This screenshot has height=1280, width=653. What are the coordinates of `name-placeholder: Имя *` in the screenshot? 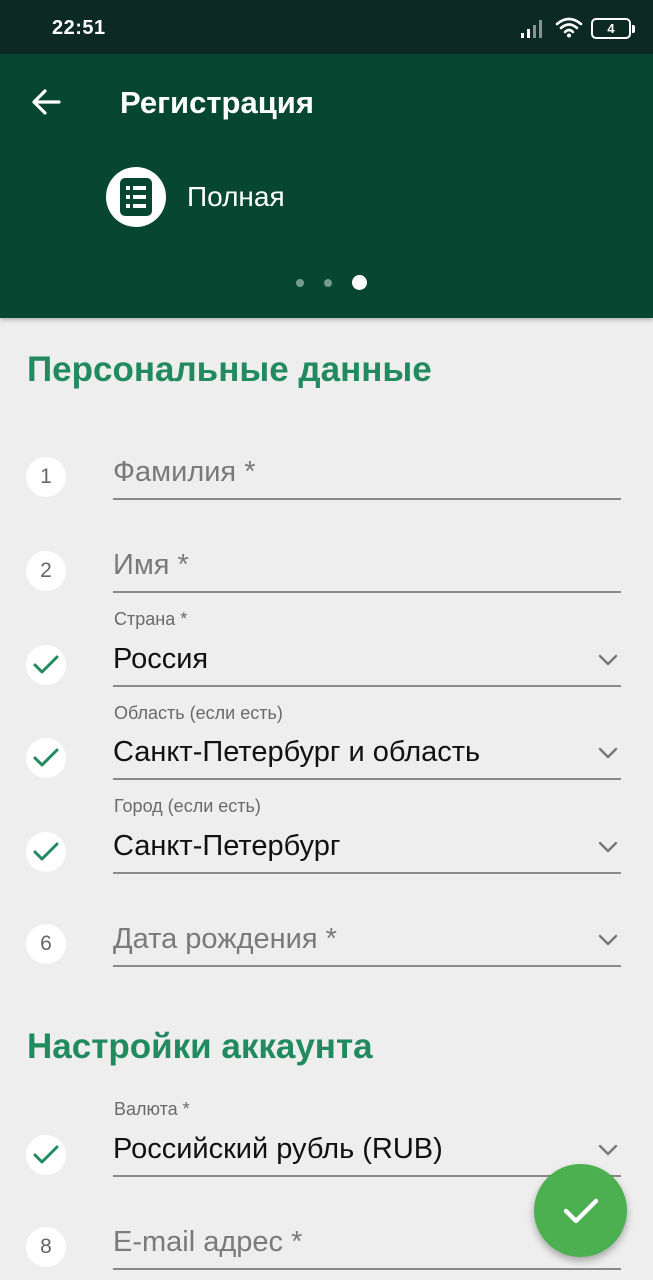 It's located at (151, 565).